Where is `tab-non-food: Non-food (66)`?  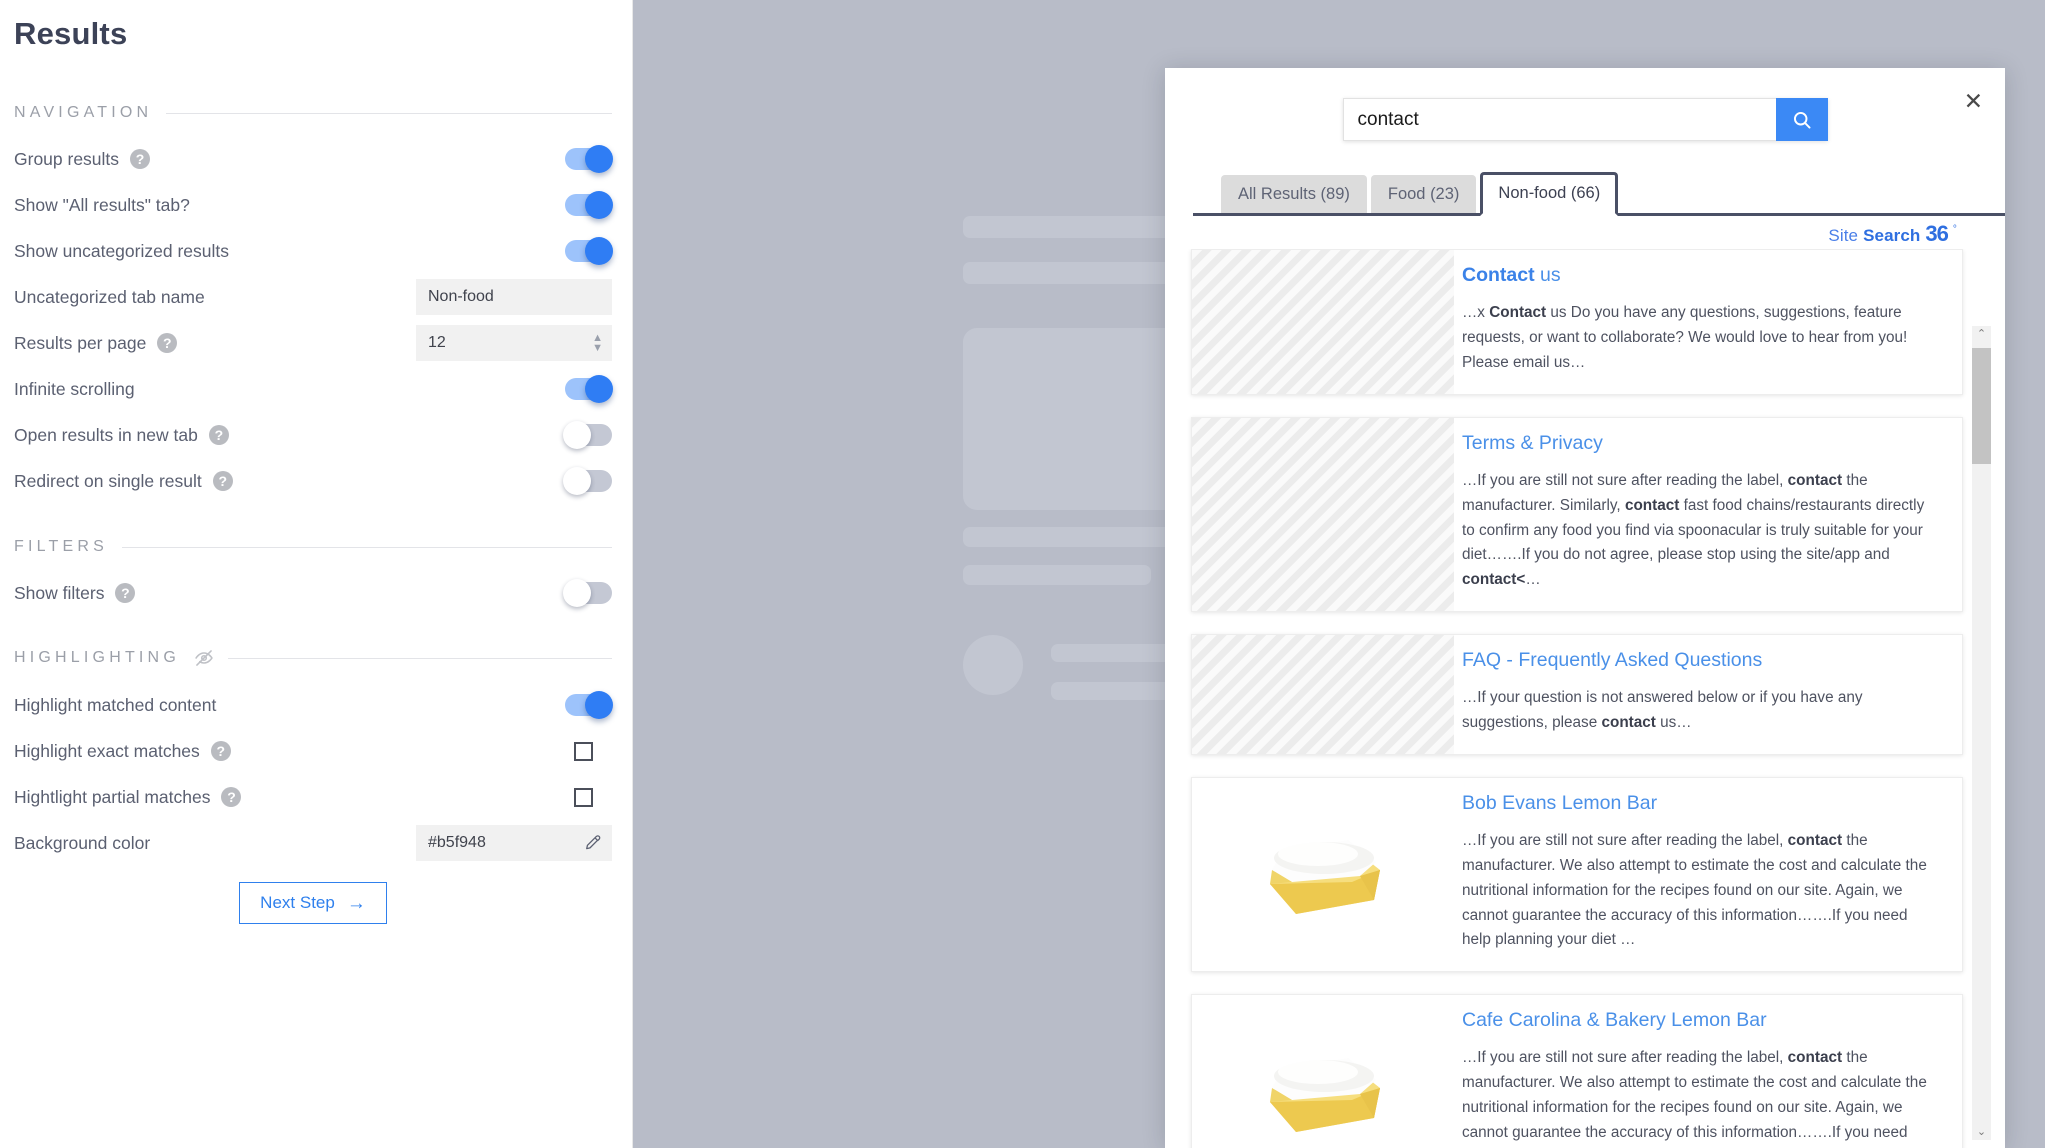 tab-non-food: Non-food (66) is located at coordinates (1549, 194).